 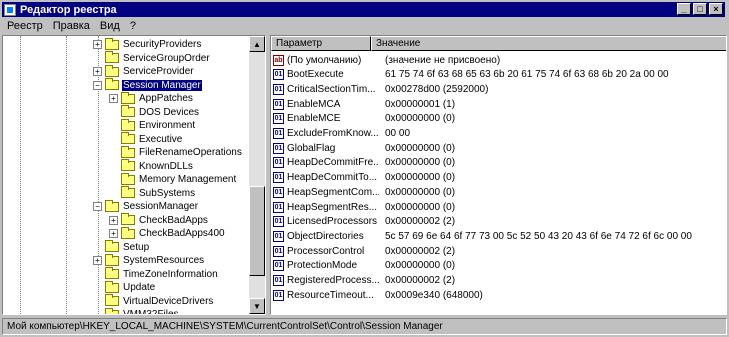 What do you see at coordinates (176, 152) in the screenshot?
I see `tree-item: FileRenameOperations` at bounding box center [176, 152].